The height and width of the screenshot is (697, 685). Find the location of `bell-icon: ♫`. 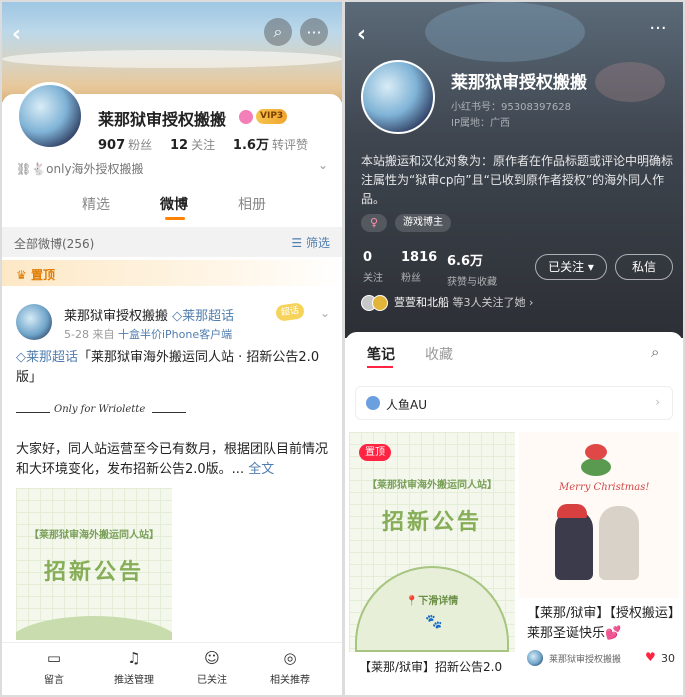

bell-icon: ♫ is located at coordinates (134, 658).